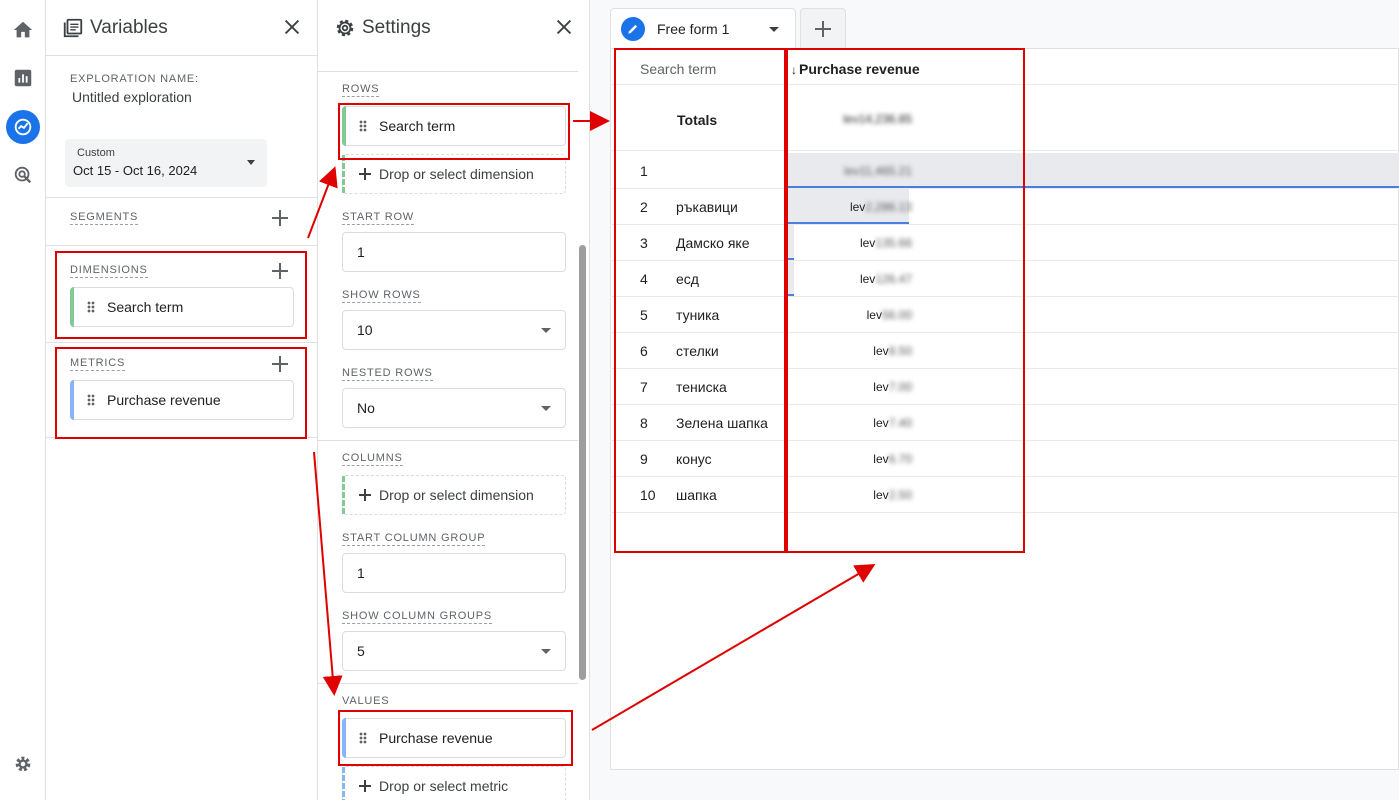 The width and height of the screenshot is (1399, 800). I want to click on revenue-amount: 8.50, so click(900, 351).